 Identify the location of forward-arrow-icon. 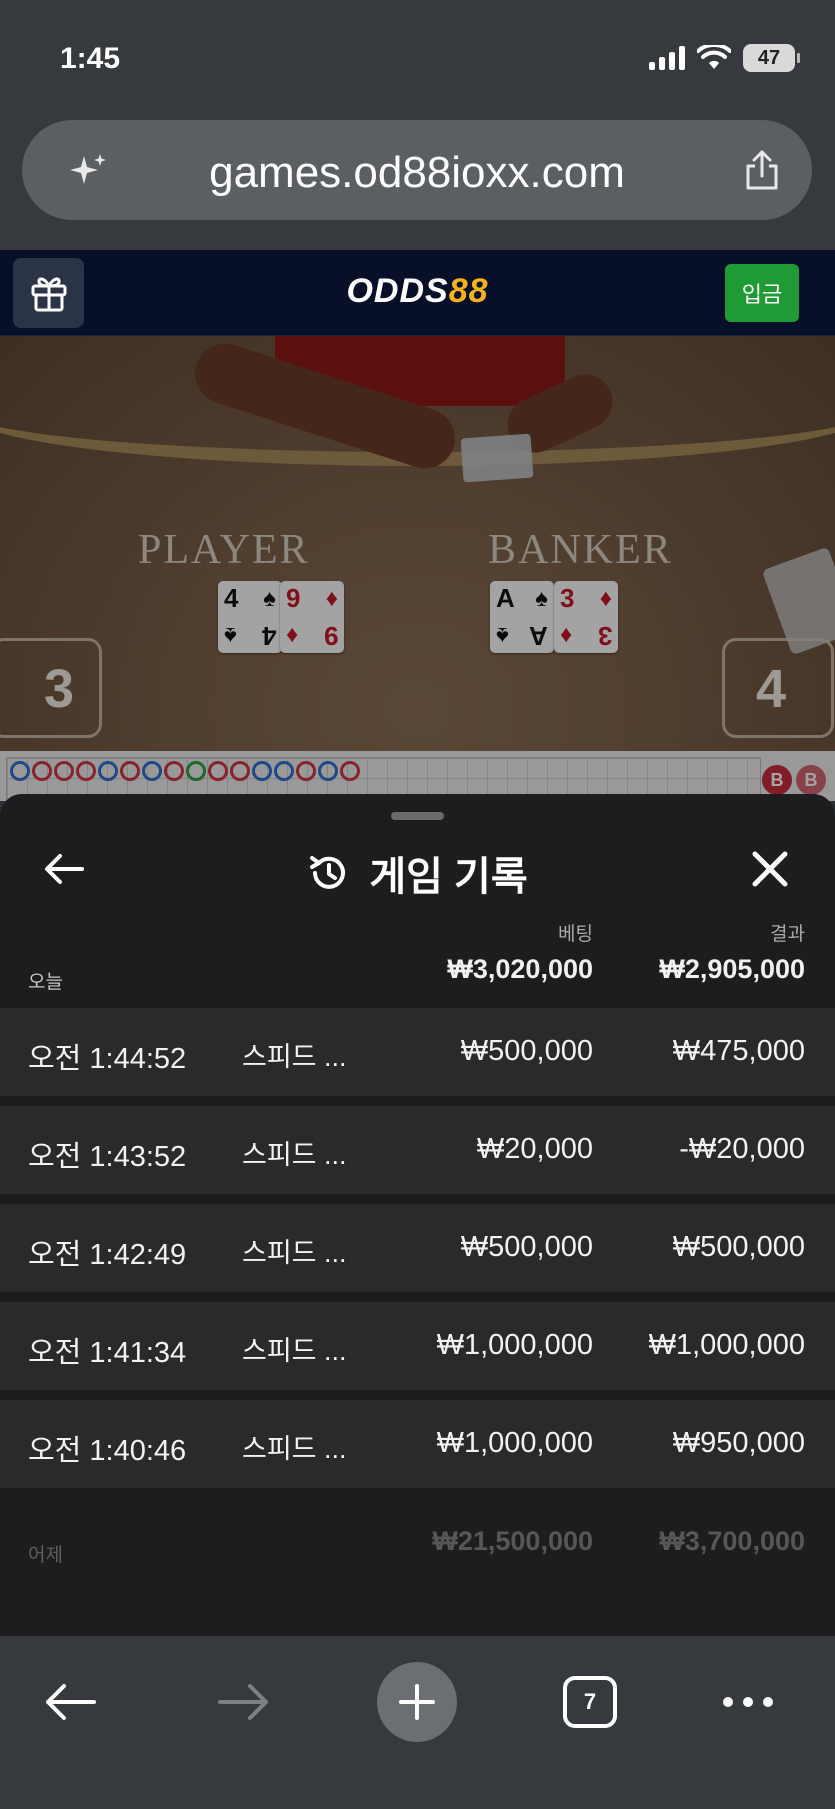
(243, 1702).